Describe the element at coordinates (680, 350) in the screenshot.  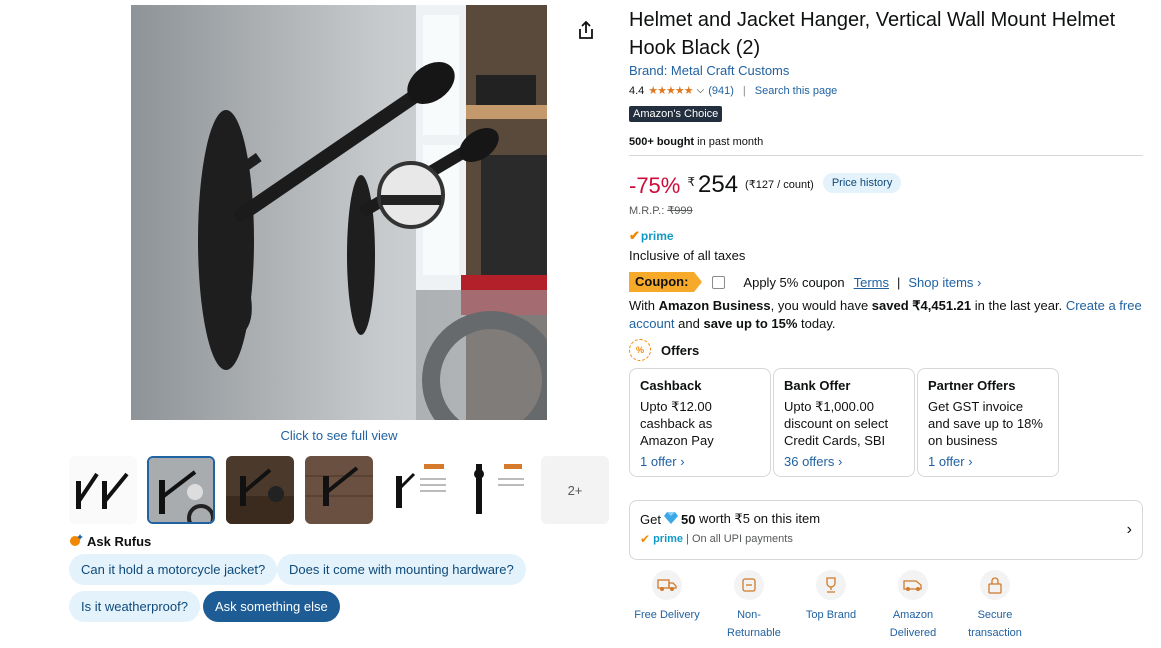
I see `offers-title: Offers` at that location.